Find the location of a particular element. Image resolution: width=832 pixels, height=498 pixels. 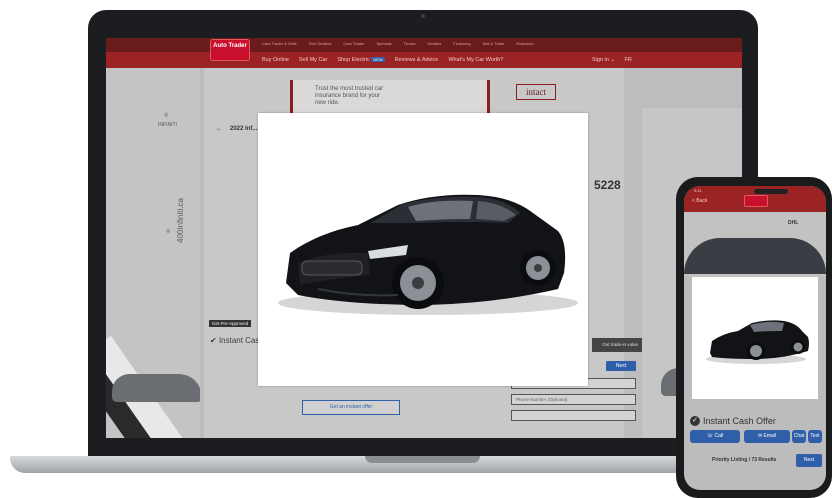

phone-text-button: Text is located at coordinates (815, 436).